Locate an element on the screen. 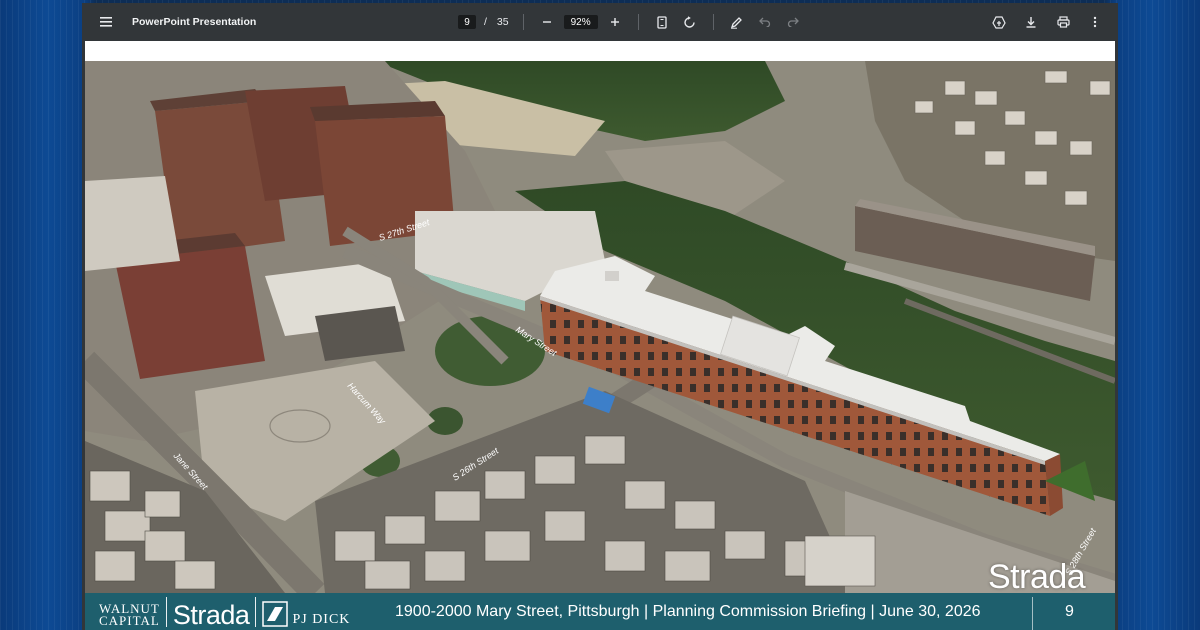 Image resolution: width=1200 pixels, height=630 pixels. zoom-level-input: 92% is located at coordinates (580, 22).